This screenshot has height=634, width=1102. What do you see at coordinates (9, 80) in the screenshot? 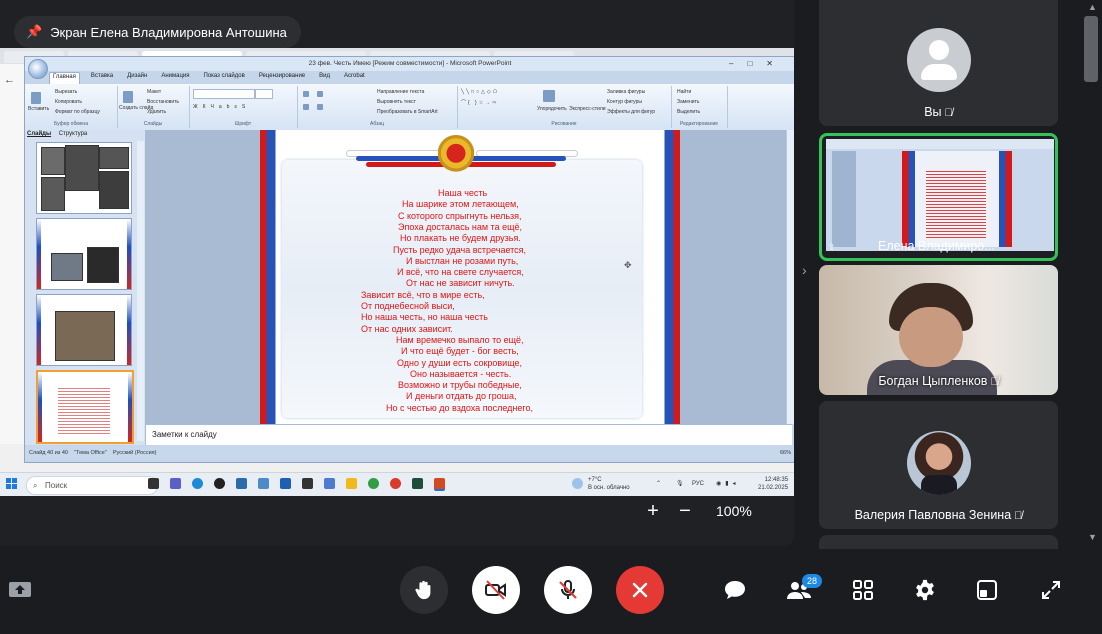
I see `back-arrow-icon: ←` at bounding box center [9, 80].